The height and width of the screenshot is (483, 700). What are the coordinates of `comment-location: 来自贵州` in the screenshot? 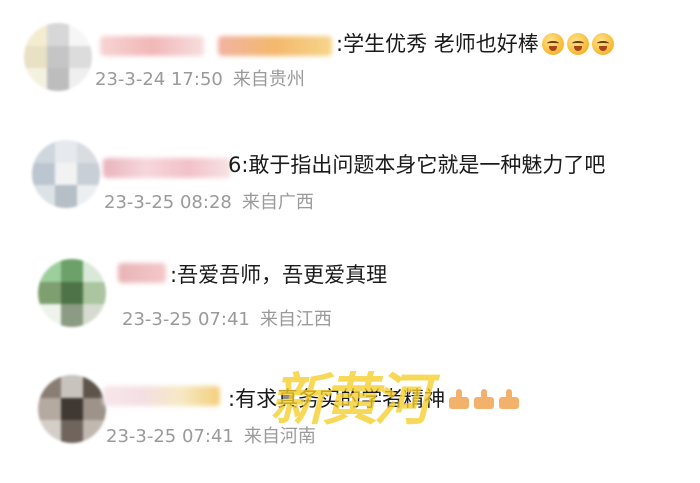 It's located at (268, 79).